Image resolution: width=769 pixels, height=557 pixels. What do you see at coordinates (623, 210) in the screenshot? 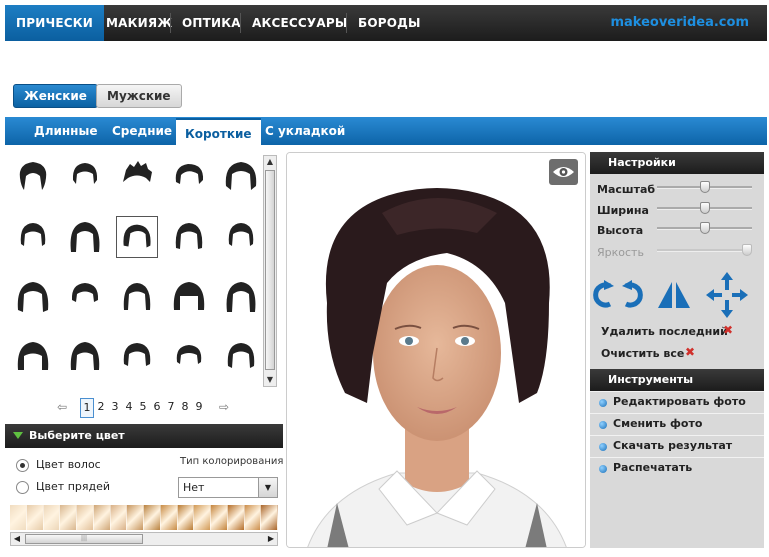
I see `width-label: Ширина` at bounding box center [623, 210].